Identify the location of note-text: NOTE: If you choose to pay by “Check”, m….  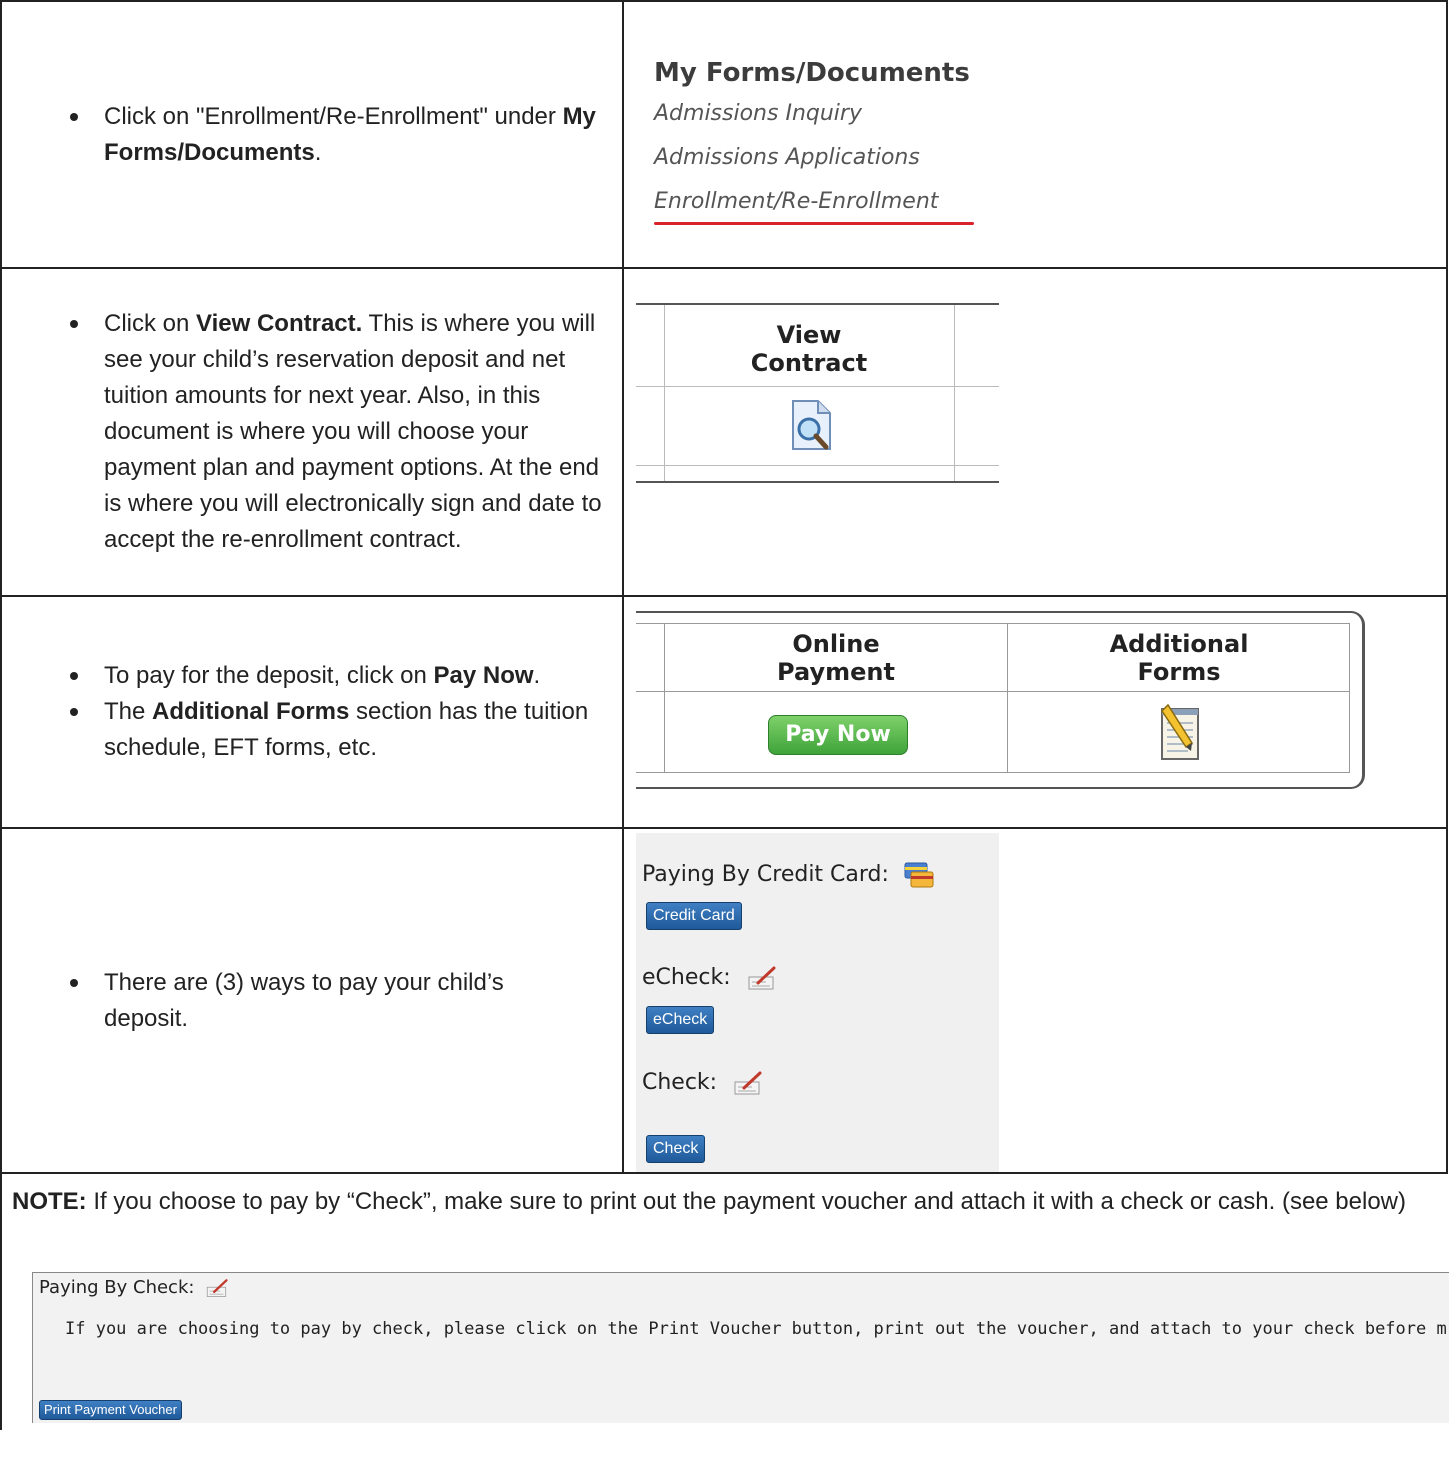
(709, 1201).